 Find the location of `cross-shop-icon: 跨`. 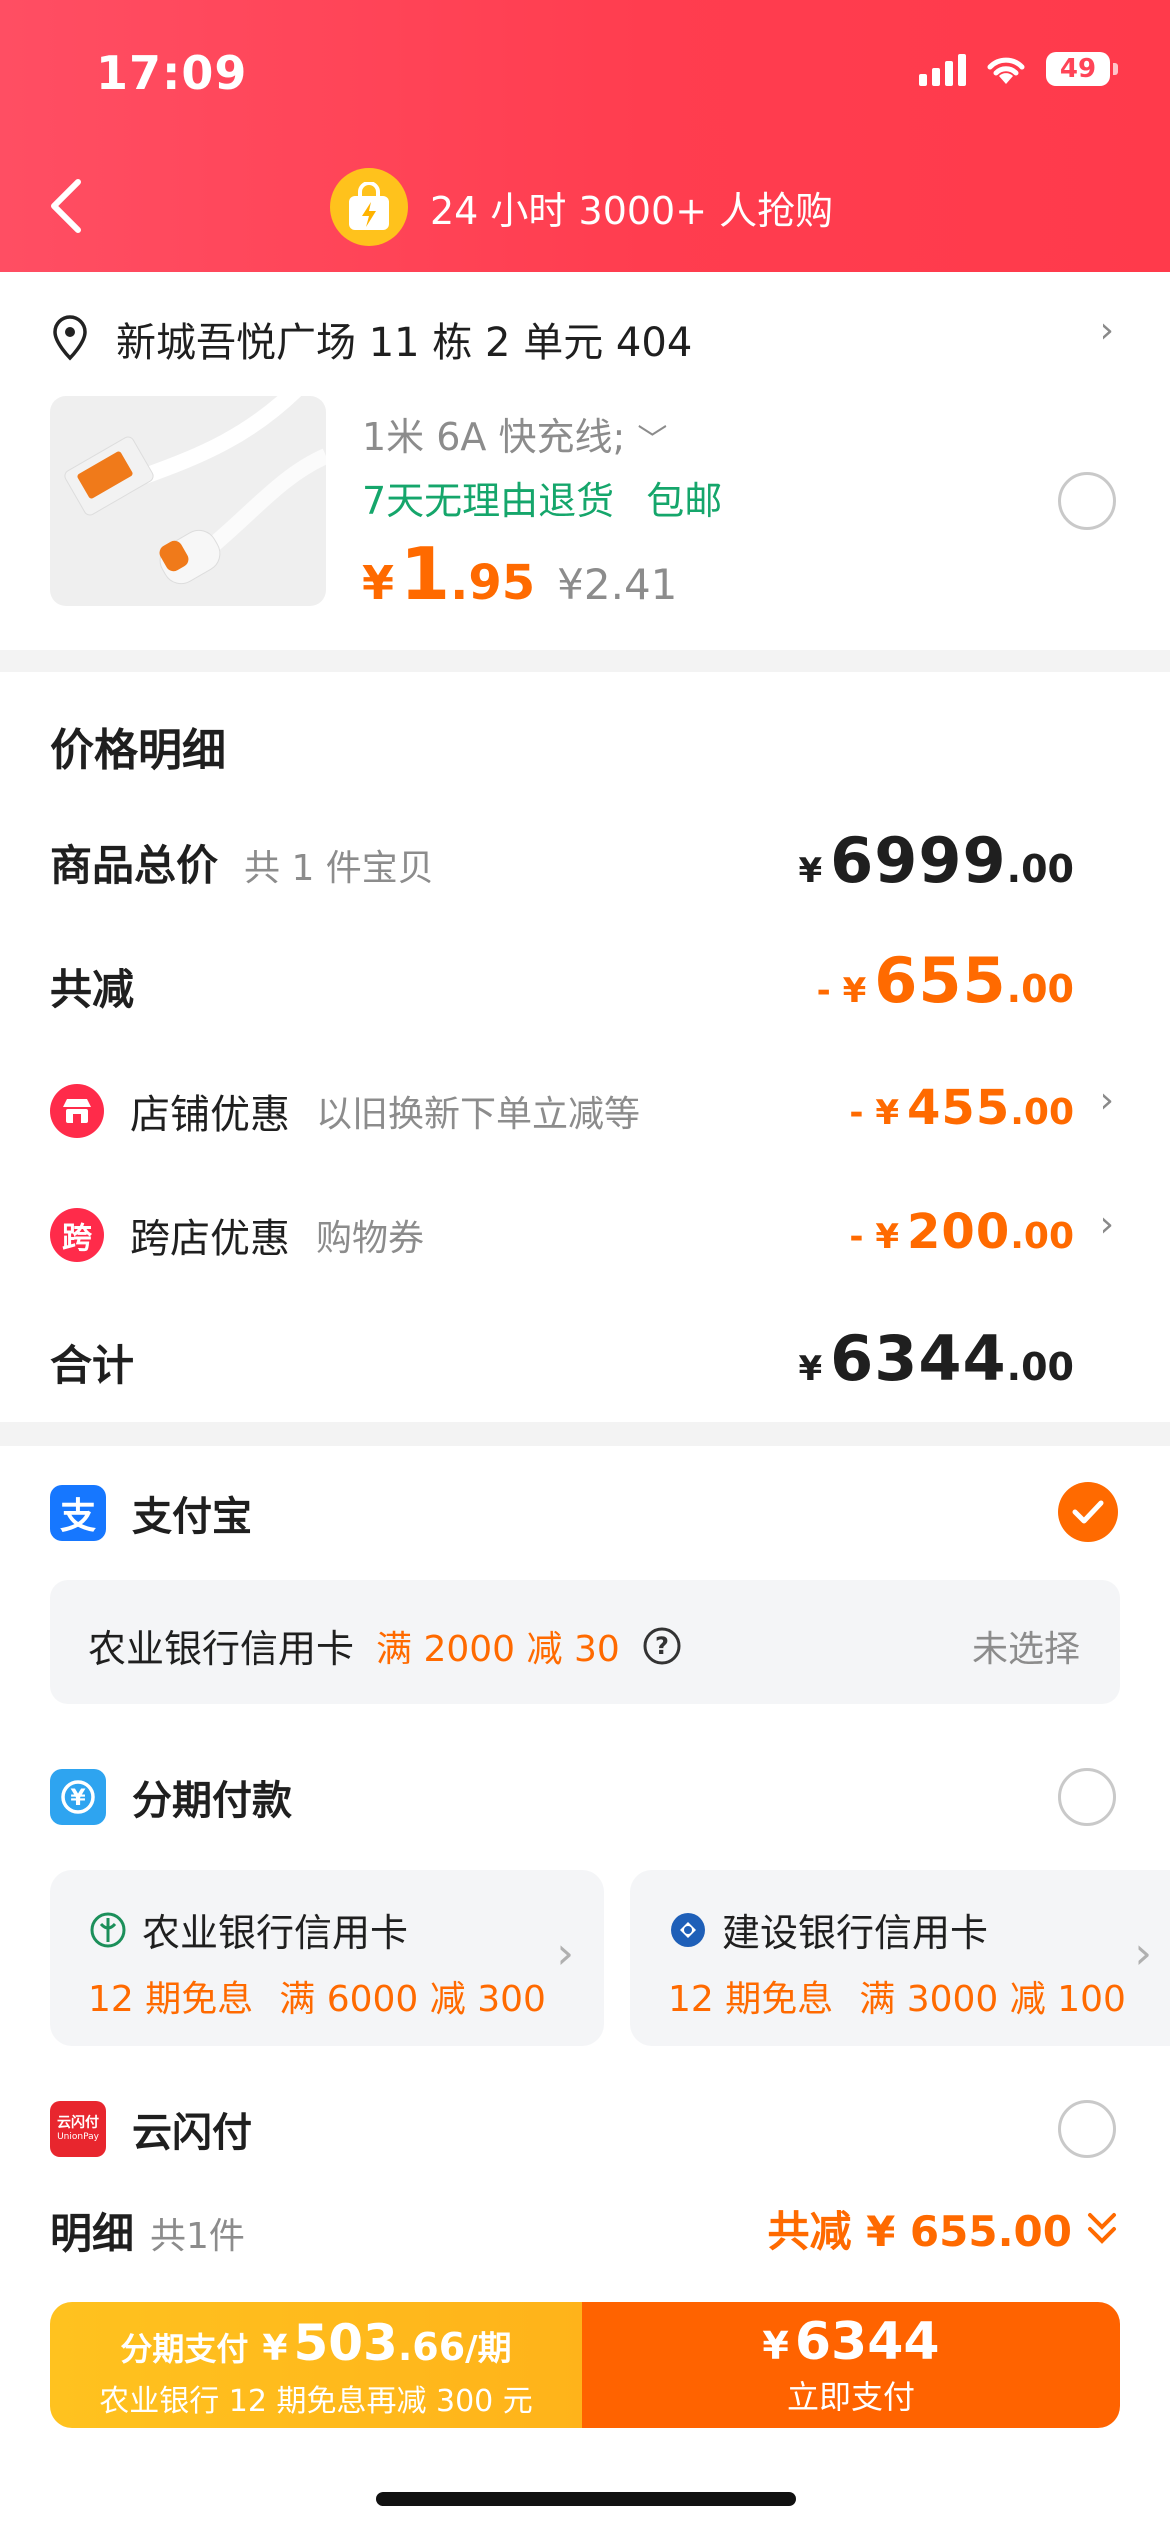

cross-shop-icon: 跨 is located at coordinates (77, 1235).